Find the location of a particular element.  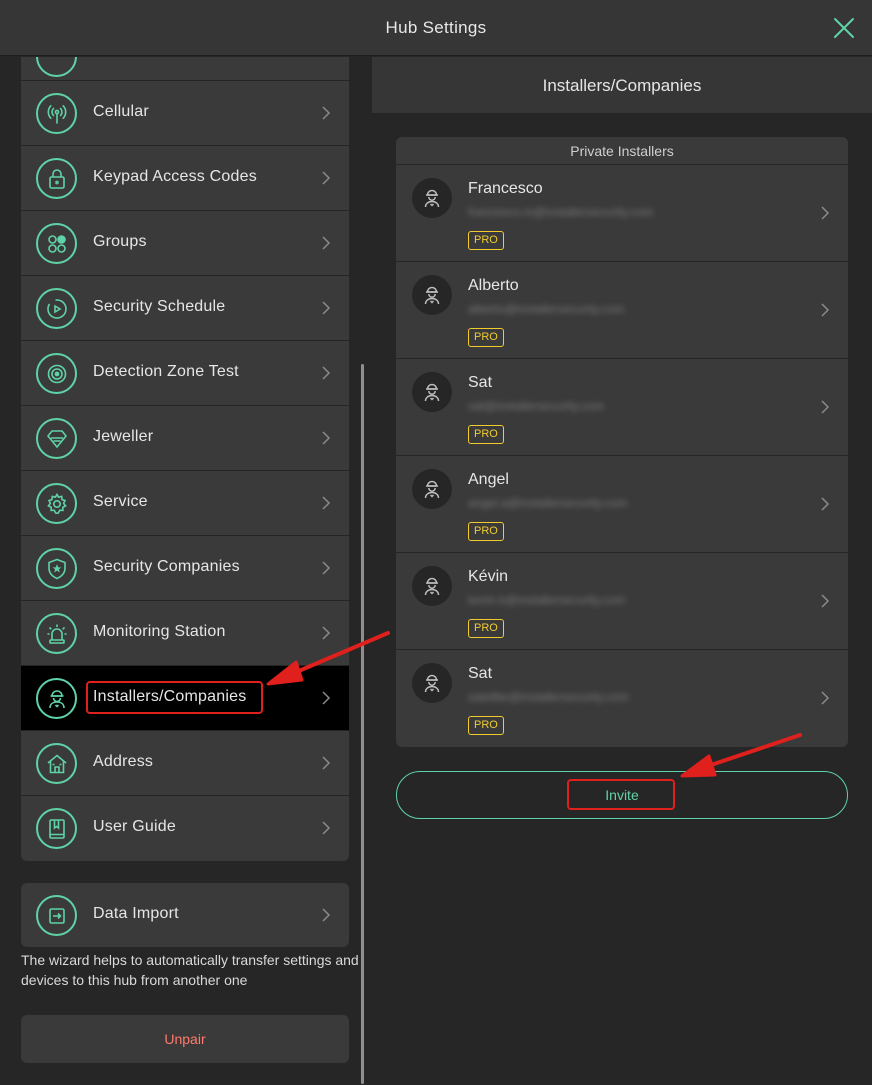

title-bar: Hub Settings is located at coordinates (436, 28).